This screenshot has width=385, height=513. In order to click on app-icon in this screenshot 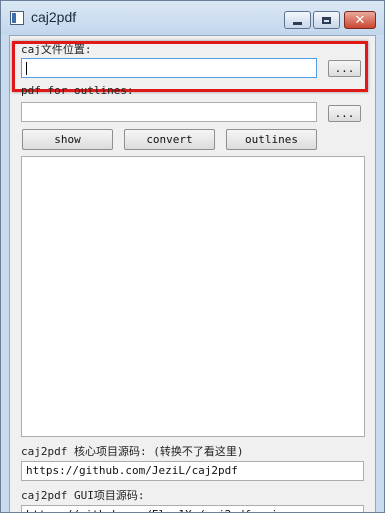, I will do `click(17, 18)`.